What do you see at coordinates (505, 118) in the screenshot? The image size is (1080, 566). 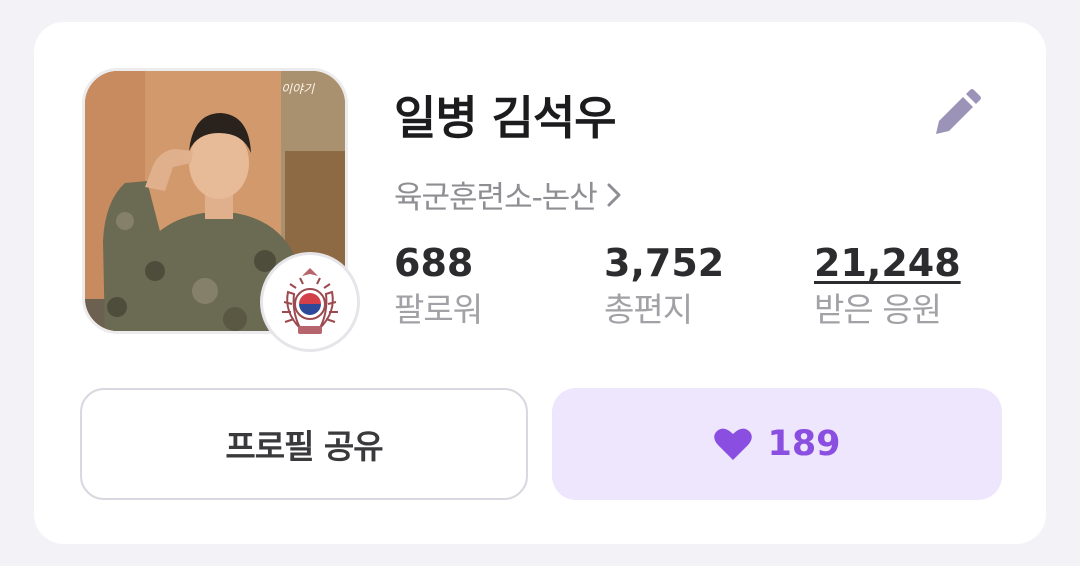 I see `profile-name: 일병 김석우` at bounding box center [505, 118].